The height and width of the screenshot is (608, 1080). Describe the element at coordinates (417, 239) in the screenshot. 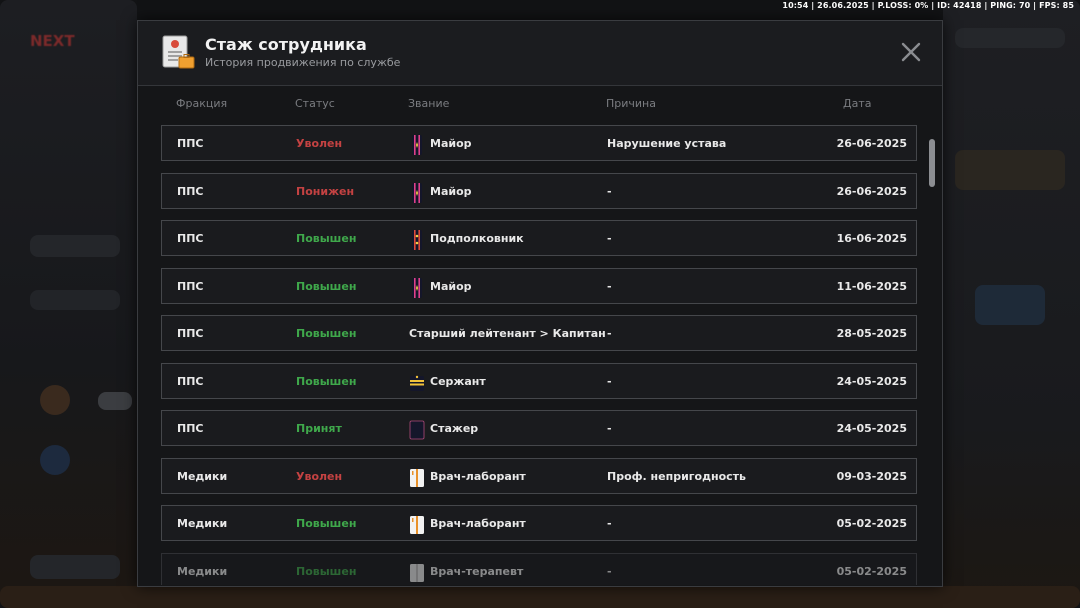

I see `lt-colonel-epaulette-icon` at that location.